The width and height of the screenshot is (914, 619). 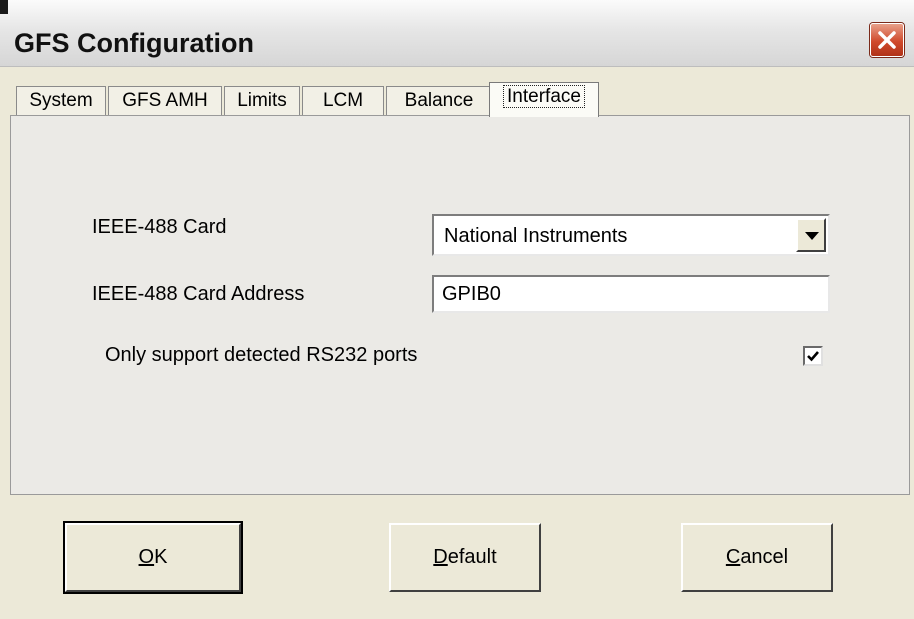 I want to click on checkmark-icon, so click(x=813, y=356).